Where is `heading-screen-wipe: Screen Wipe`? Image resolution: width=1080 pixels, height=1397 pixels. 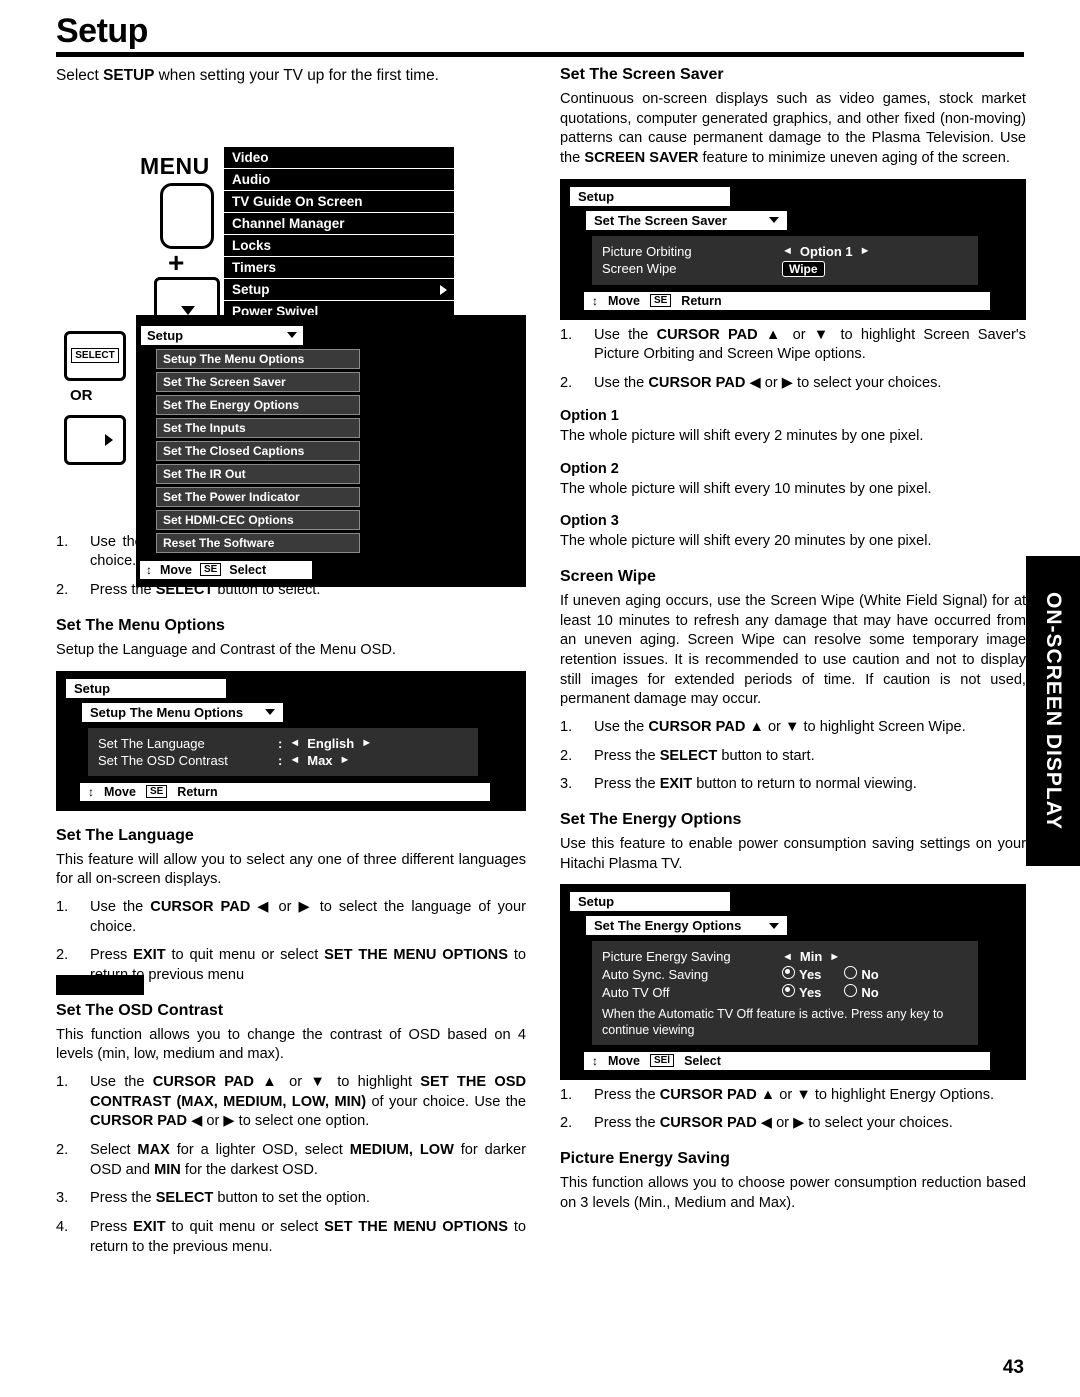 heading-screen-wipe: Screen Wipe is located at coordinates (608, 576).